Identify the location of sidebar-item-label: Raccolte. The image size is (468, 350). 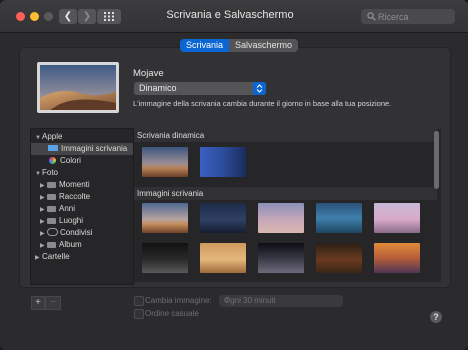
(75, 196).